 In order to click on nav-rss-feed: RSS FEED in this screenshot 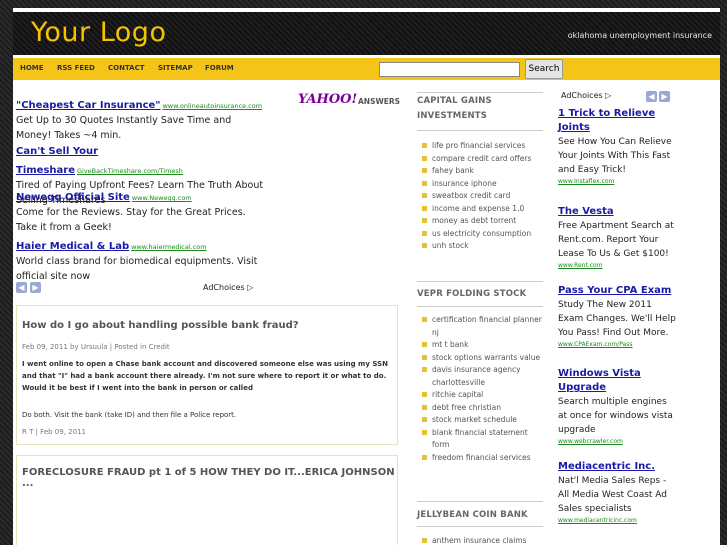, I will do `click(76, 68)`.